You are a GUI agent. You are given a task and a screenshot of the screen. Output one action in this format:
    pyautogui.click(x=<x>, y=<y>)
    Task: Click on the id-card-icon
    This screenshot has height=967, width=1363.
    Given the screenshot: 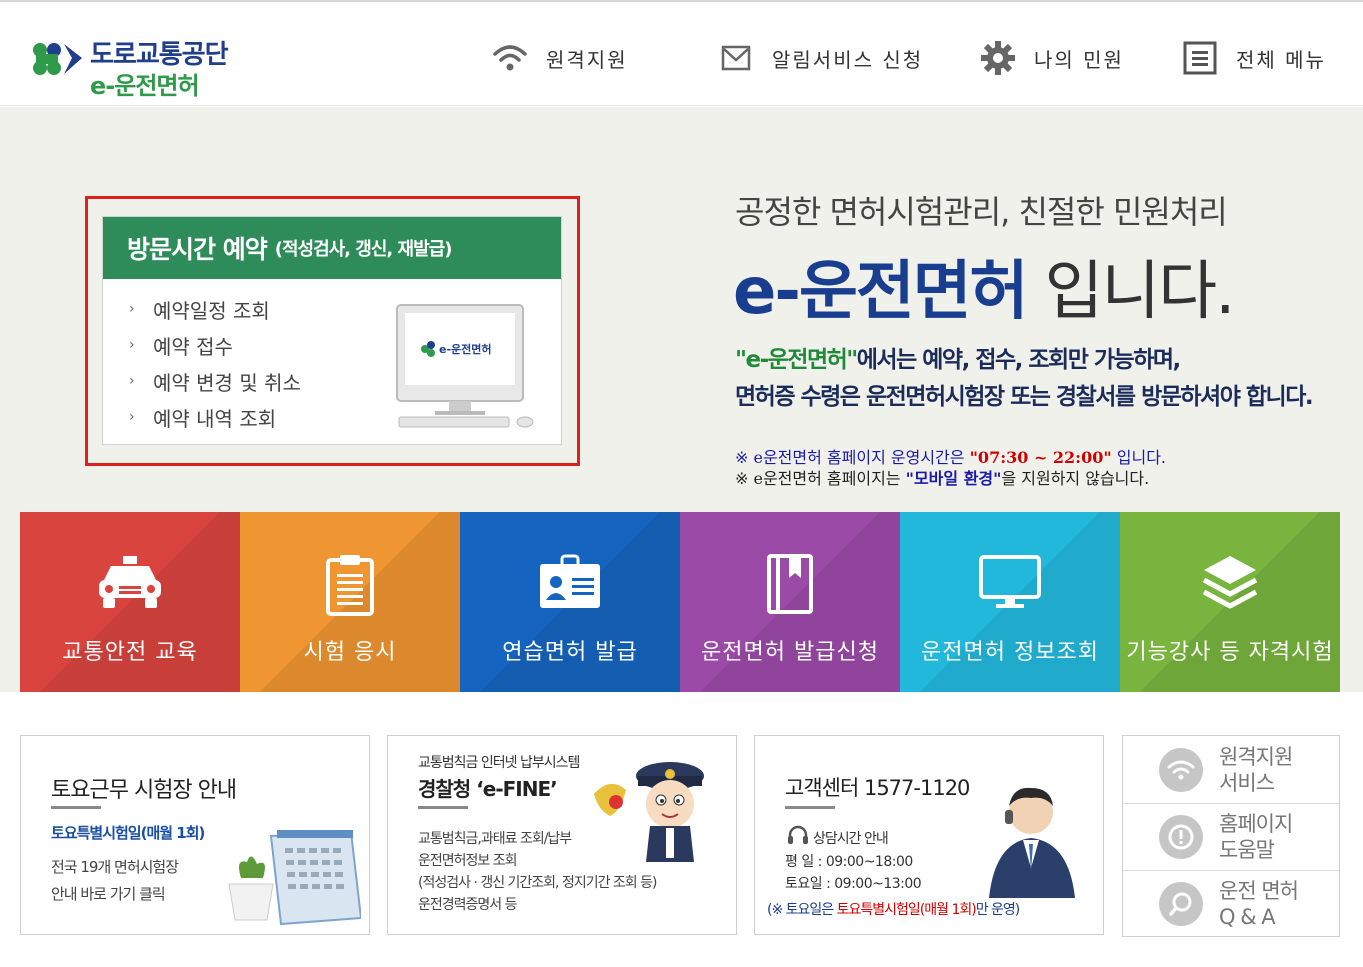 What is the action you would take?
    pyautogui.click(x=570, y=583)
    